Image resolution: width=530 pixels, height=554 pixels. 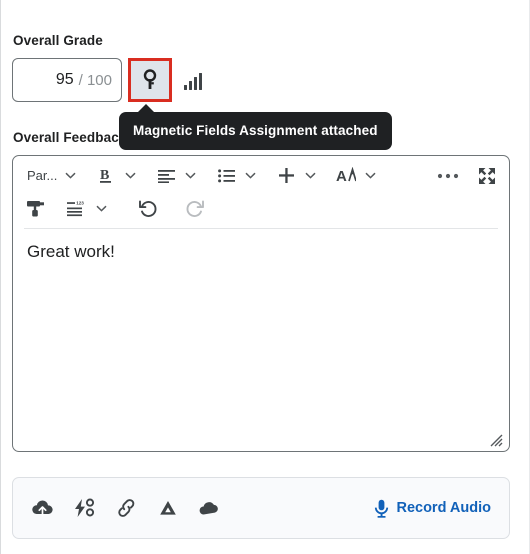 What do you see at coordinates (84, 508) in the screenshot?
I see `quicklink-icon` at bounding box center [84, 508].